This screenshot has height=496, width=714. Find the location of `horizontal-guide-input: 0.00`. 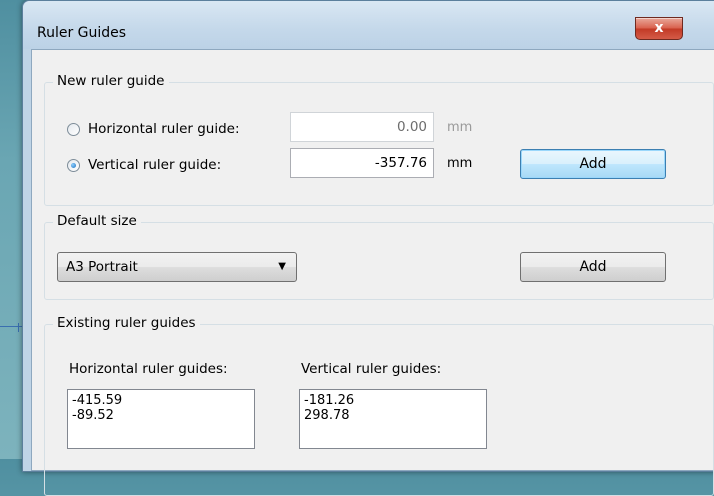

horizontal-guide-input: 0.00 is located at coordinates (362, 127).